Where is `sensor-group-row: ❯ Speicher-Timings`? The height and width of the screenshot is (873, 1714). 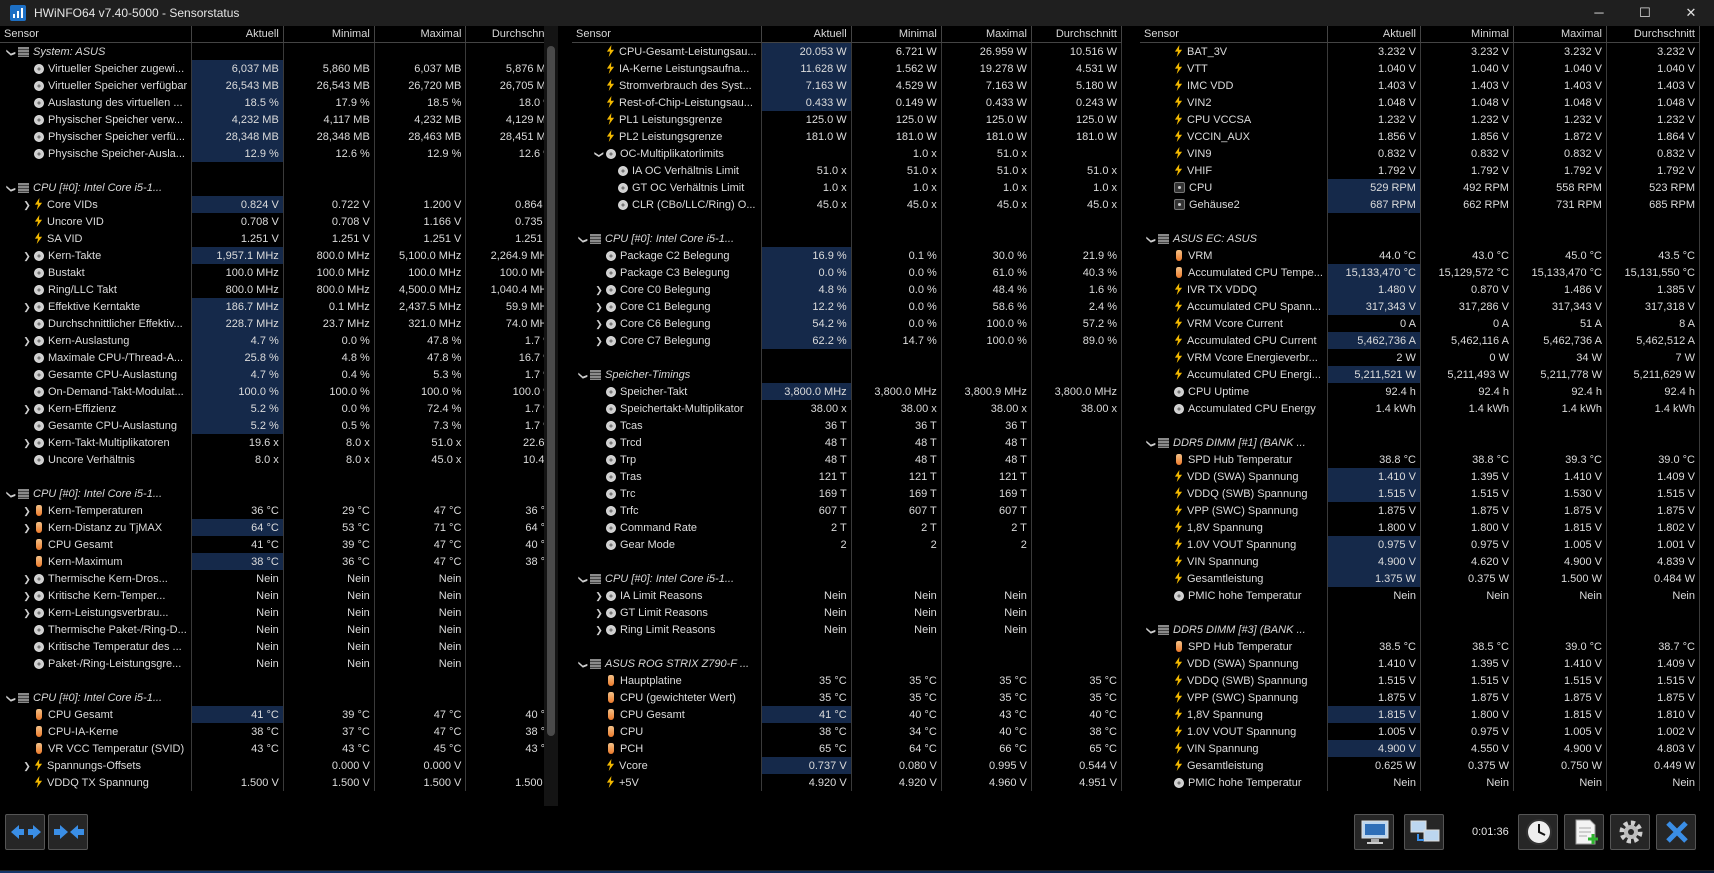 sensor-group-row: ❯ Speicher-Timings is located at coordinates (847, 374).